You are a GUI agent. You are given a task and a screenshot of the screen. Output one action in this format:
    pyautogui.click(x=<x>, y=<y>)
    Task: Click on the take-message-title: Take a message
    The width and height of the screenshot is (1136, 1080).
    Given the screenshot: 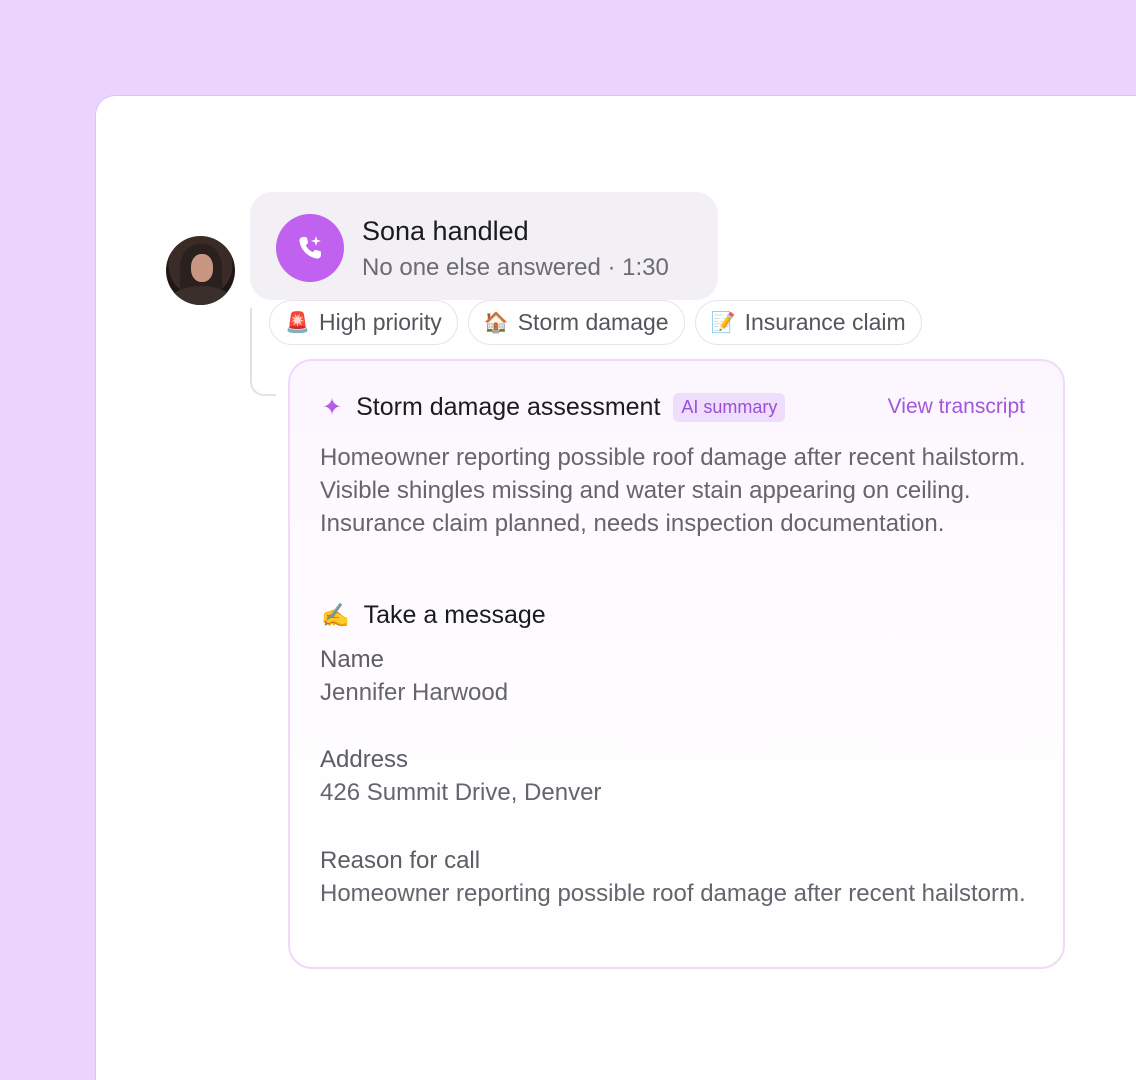 What is the action you would take?
    pyautogui.click(x=454, y=615)
    